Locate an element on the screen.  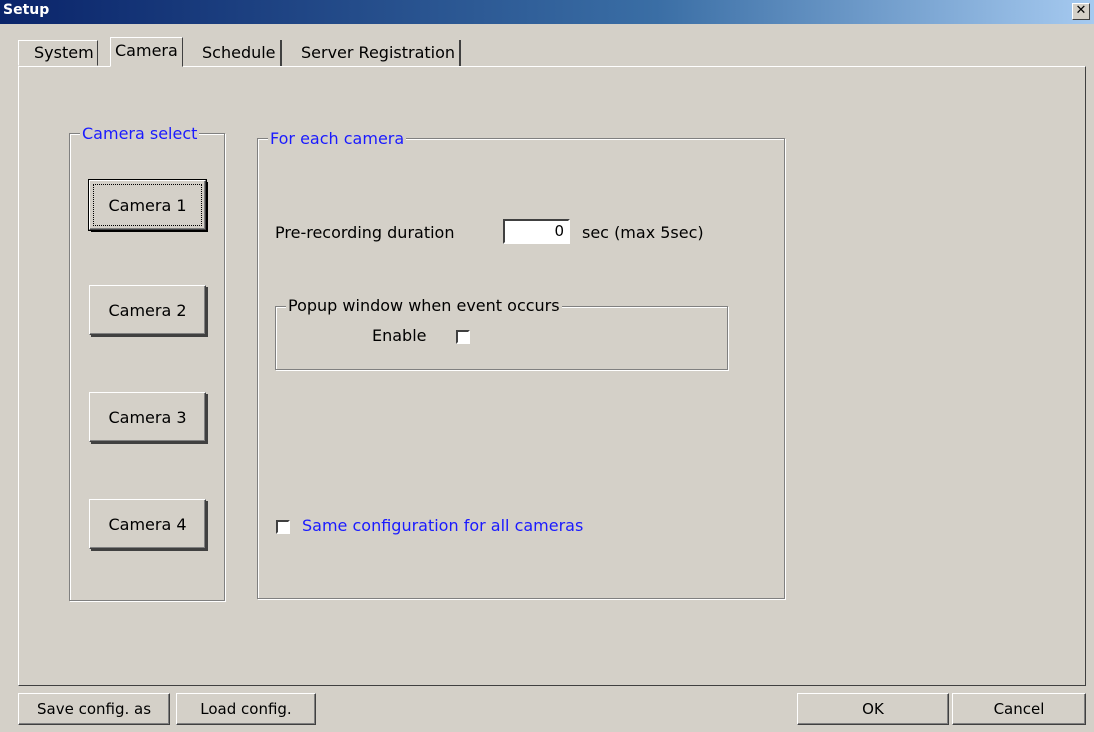
camera-select-legend: Camera select is located at coordinates (140, 133).